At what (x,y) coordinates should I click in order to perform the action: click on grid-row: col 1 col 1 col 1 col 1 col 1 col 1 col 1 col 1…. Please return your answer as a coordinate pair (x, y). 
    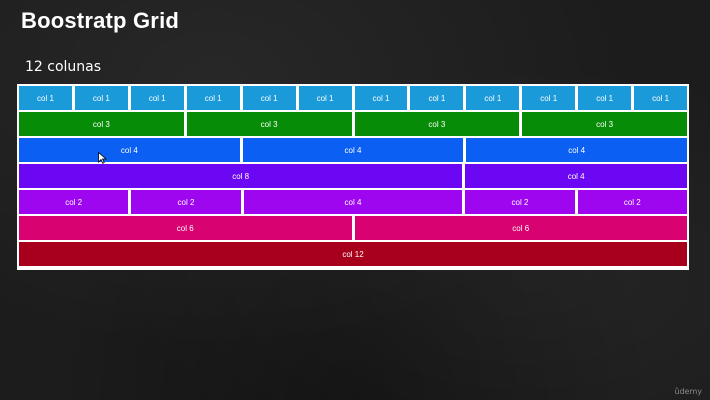
    Looking at the image, I should click on (353, 98).